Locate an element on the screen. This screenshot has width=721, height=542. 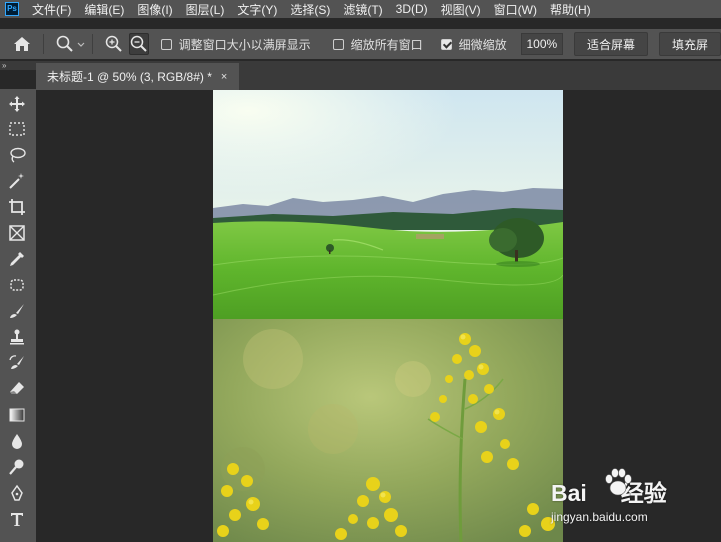
menu-file: 文件(F) is located at coordinates (51, 9).